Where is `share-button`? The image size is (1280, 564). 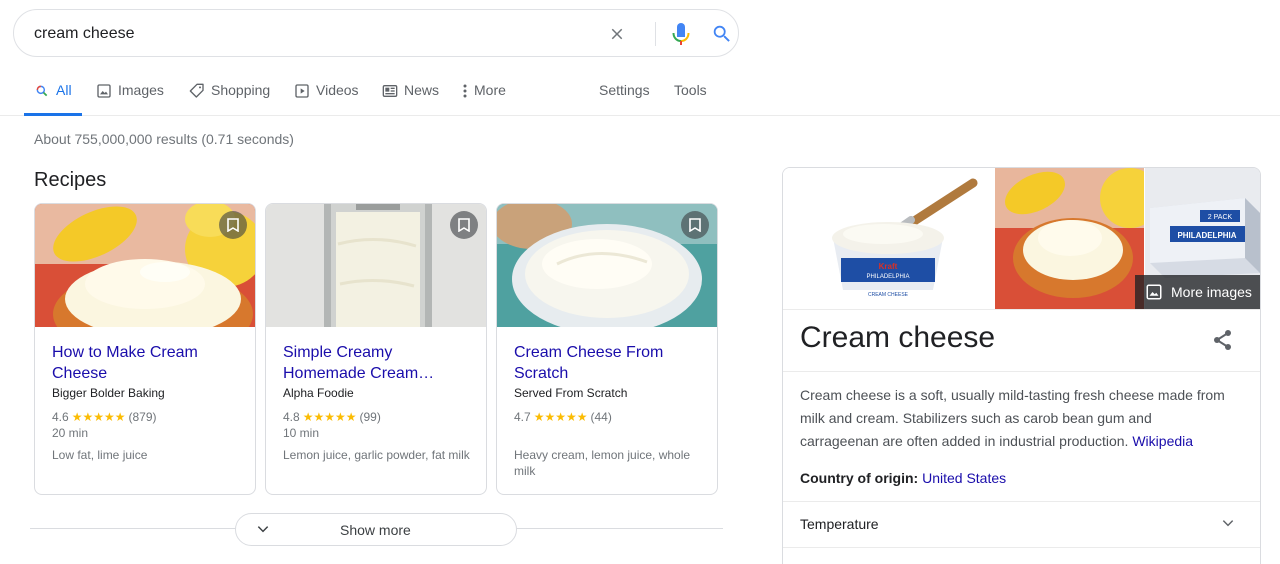 share-button is located at coordinates (1223, 340).